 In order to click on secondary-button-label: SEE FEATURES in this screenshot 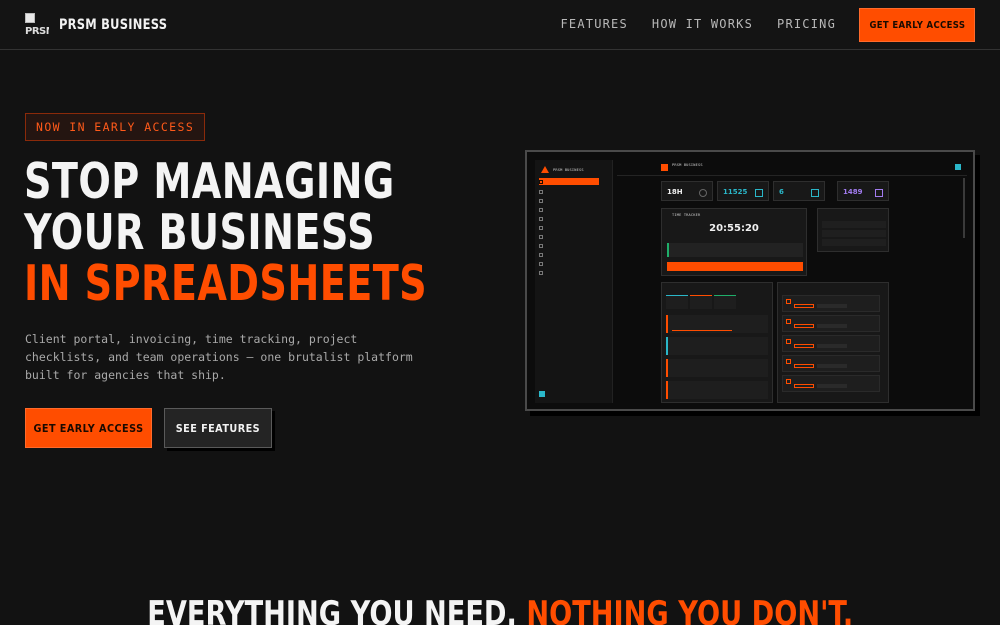, I will do `click(218, 428)`.